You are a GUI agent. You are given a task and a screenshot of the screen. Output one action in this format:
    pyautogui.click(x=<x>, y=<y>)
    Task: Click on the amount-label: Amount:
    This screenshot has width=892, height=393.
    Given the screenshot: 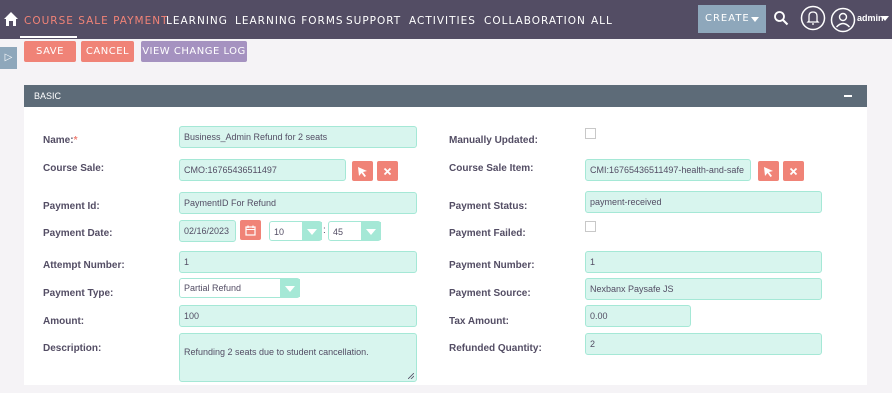 What is the action you would take?
    pyautogui.click(x=64, y=321)
    